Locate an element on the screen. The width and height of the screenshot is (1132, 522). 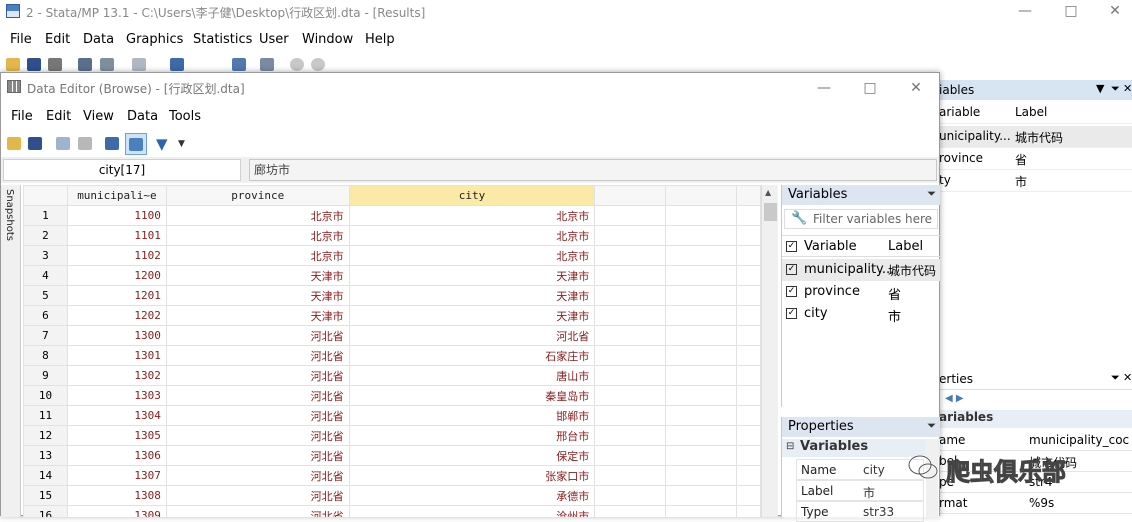
close-icon: ✕ is located at coordinates (1127, 88).